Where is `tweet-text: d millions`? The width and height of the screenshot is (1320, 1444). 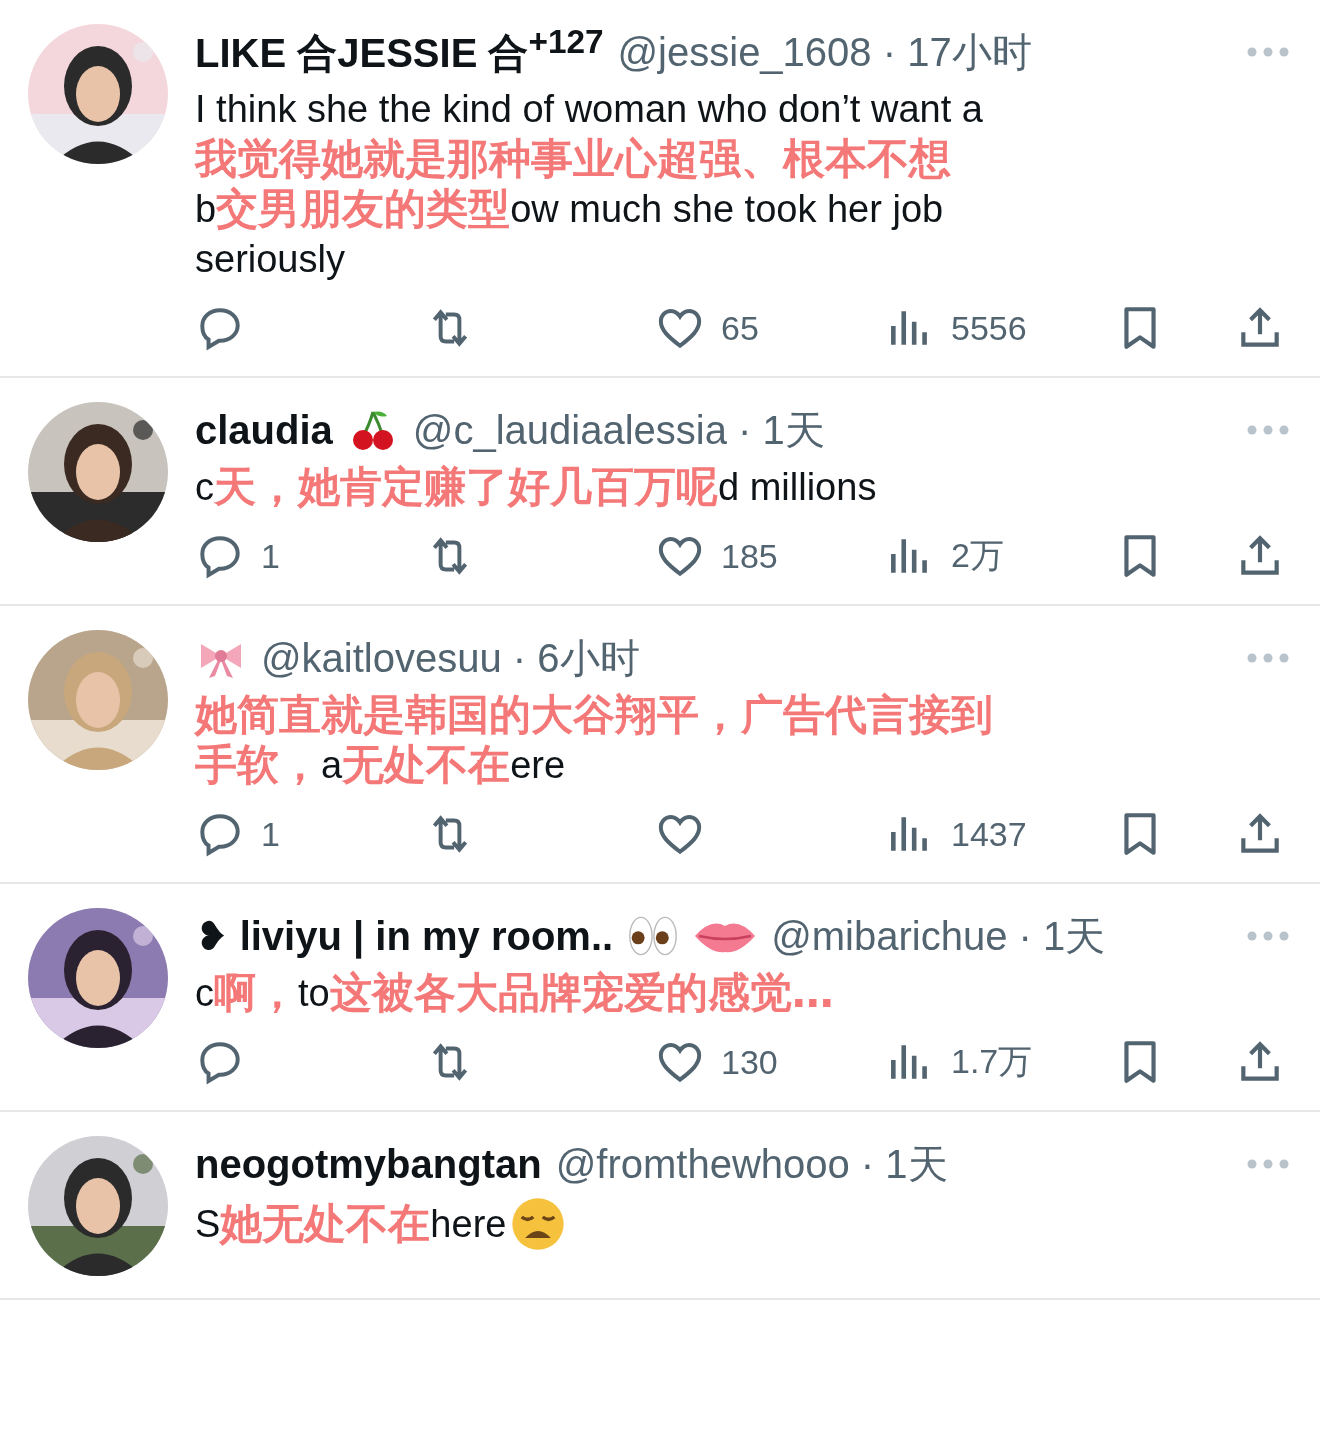 tweet-text: d millions is located at coordinates (797, 487).